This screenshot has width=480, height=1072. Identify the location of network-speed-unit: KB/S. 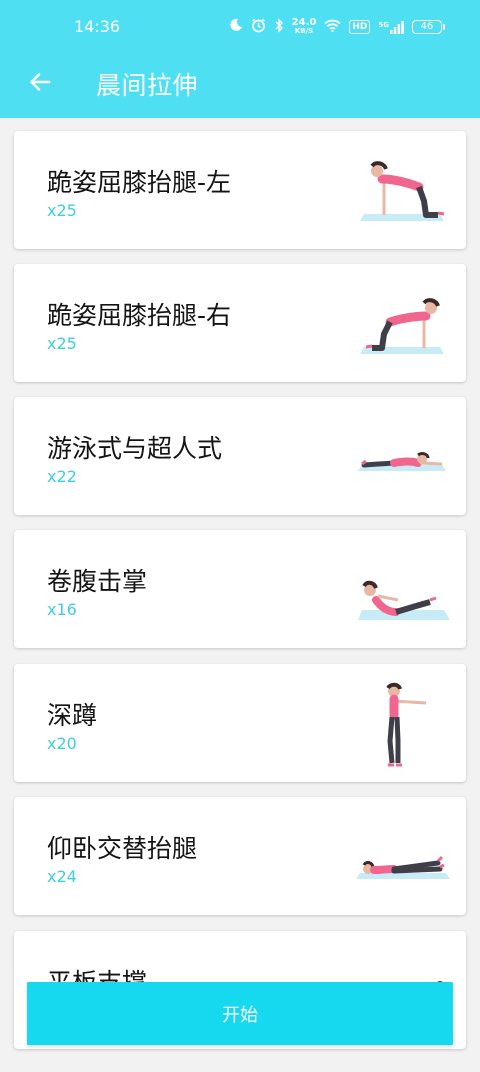
(304, 31).